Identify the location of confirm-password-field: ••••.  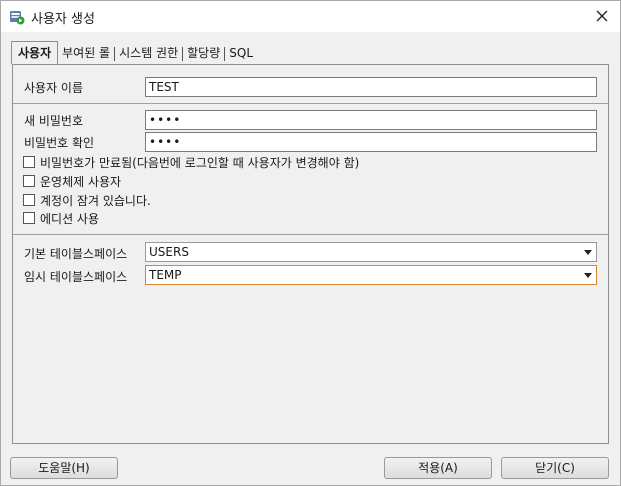
(371, 142).